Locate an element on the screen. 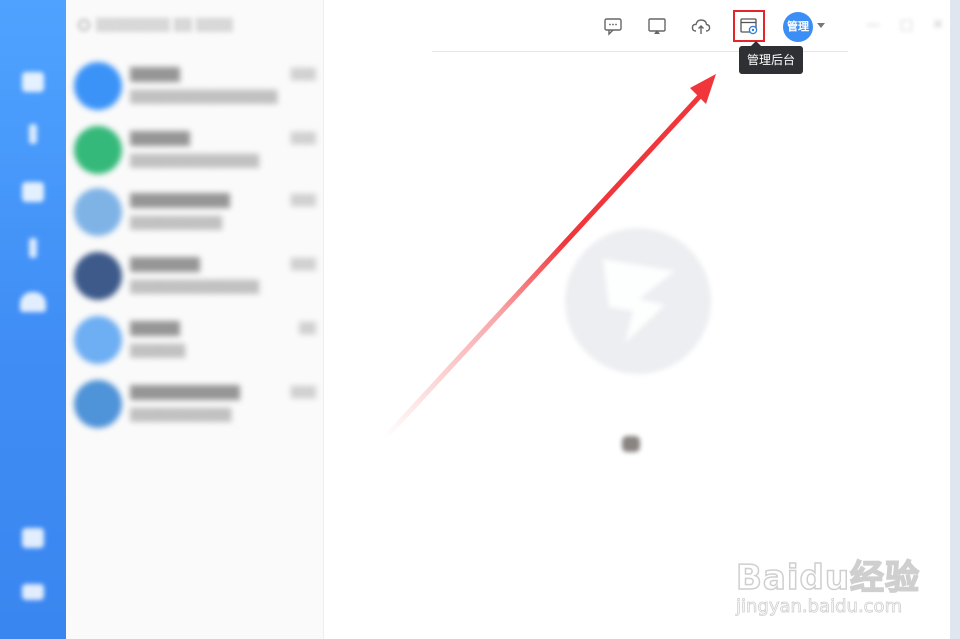 Image resolution: width=960 pixels, height=639 pixels. conversation-preview: ▒▒▒▒▒▒▒▒▒▒ is located at coordinates (176, 223).